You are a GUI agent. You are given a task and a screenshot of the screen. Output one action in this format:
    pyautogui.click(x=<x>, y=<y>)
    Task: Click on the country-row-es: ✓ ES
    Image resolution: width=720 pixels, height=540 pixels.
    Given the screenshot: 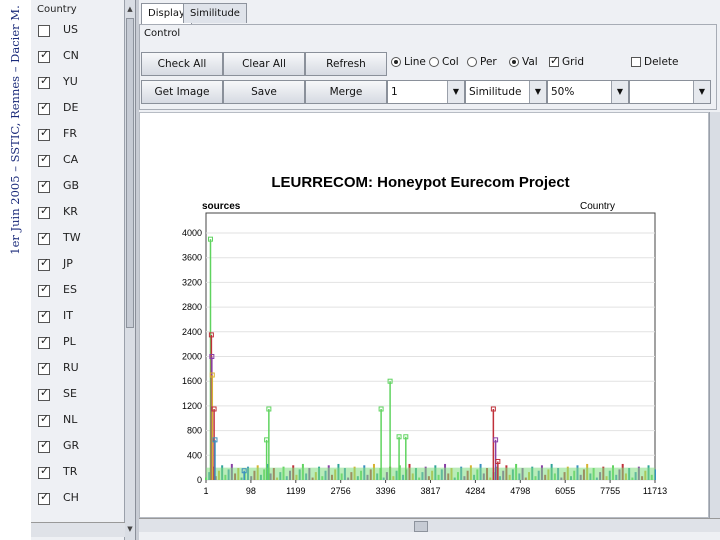 What is the action you would take?
    pyautogui.click(x=78, y=292)
    